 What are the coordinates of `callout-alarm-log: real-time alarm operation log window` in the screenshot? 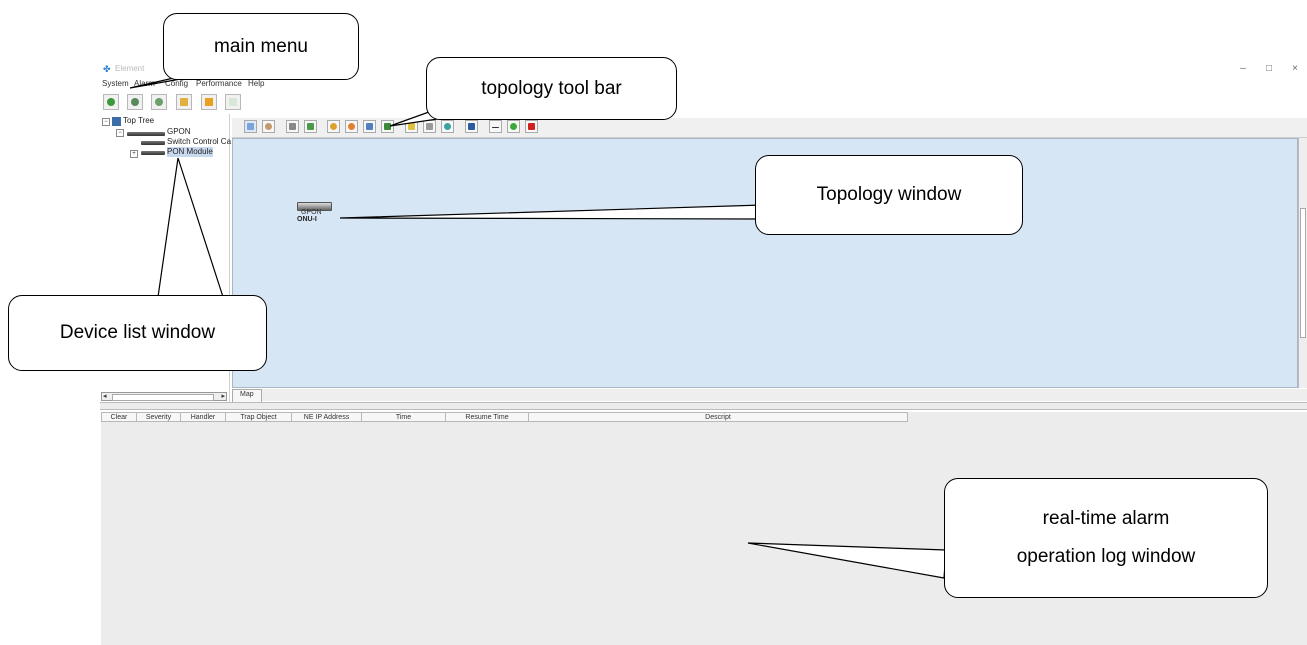 It's located at (1106, 538).